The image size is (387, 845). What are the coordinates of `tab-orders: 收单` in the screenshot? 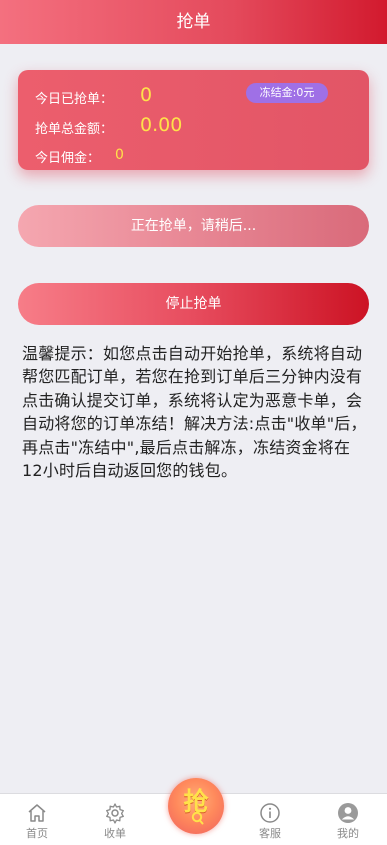 It's located at (115, 819).